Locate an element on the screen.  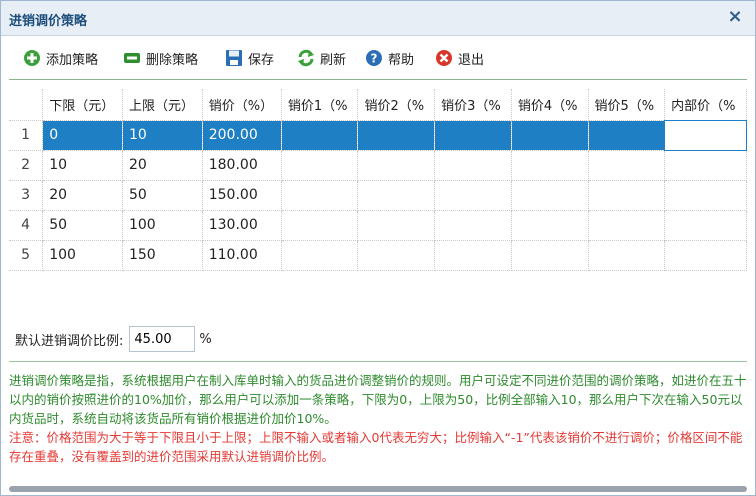
cell-upper: 100 is located at coordinates (162, 225).